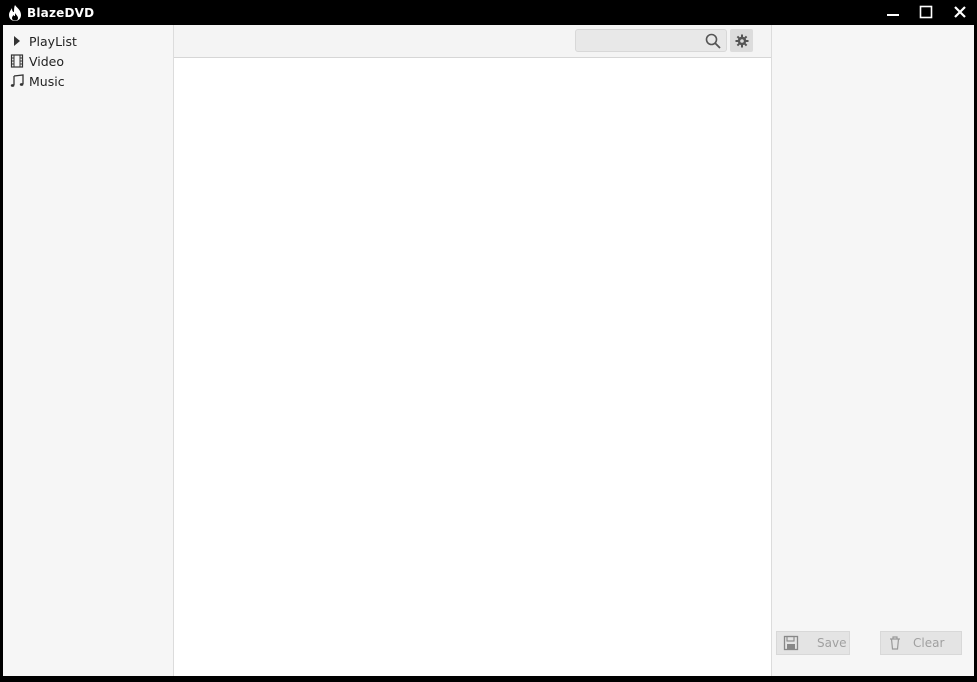  I want to click on play-triangle-icon, so click(17, 41).